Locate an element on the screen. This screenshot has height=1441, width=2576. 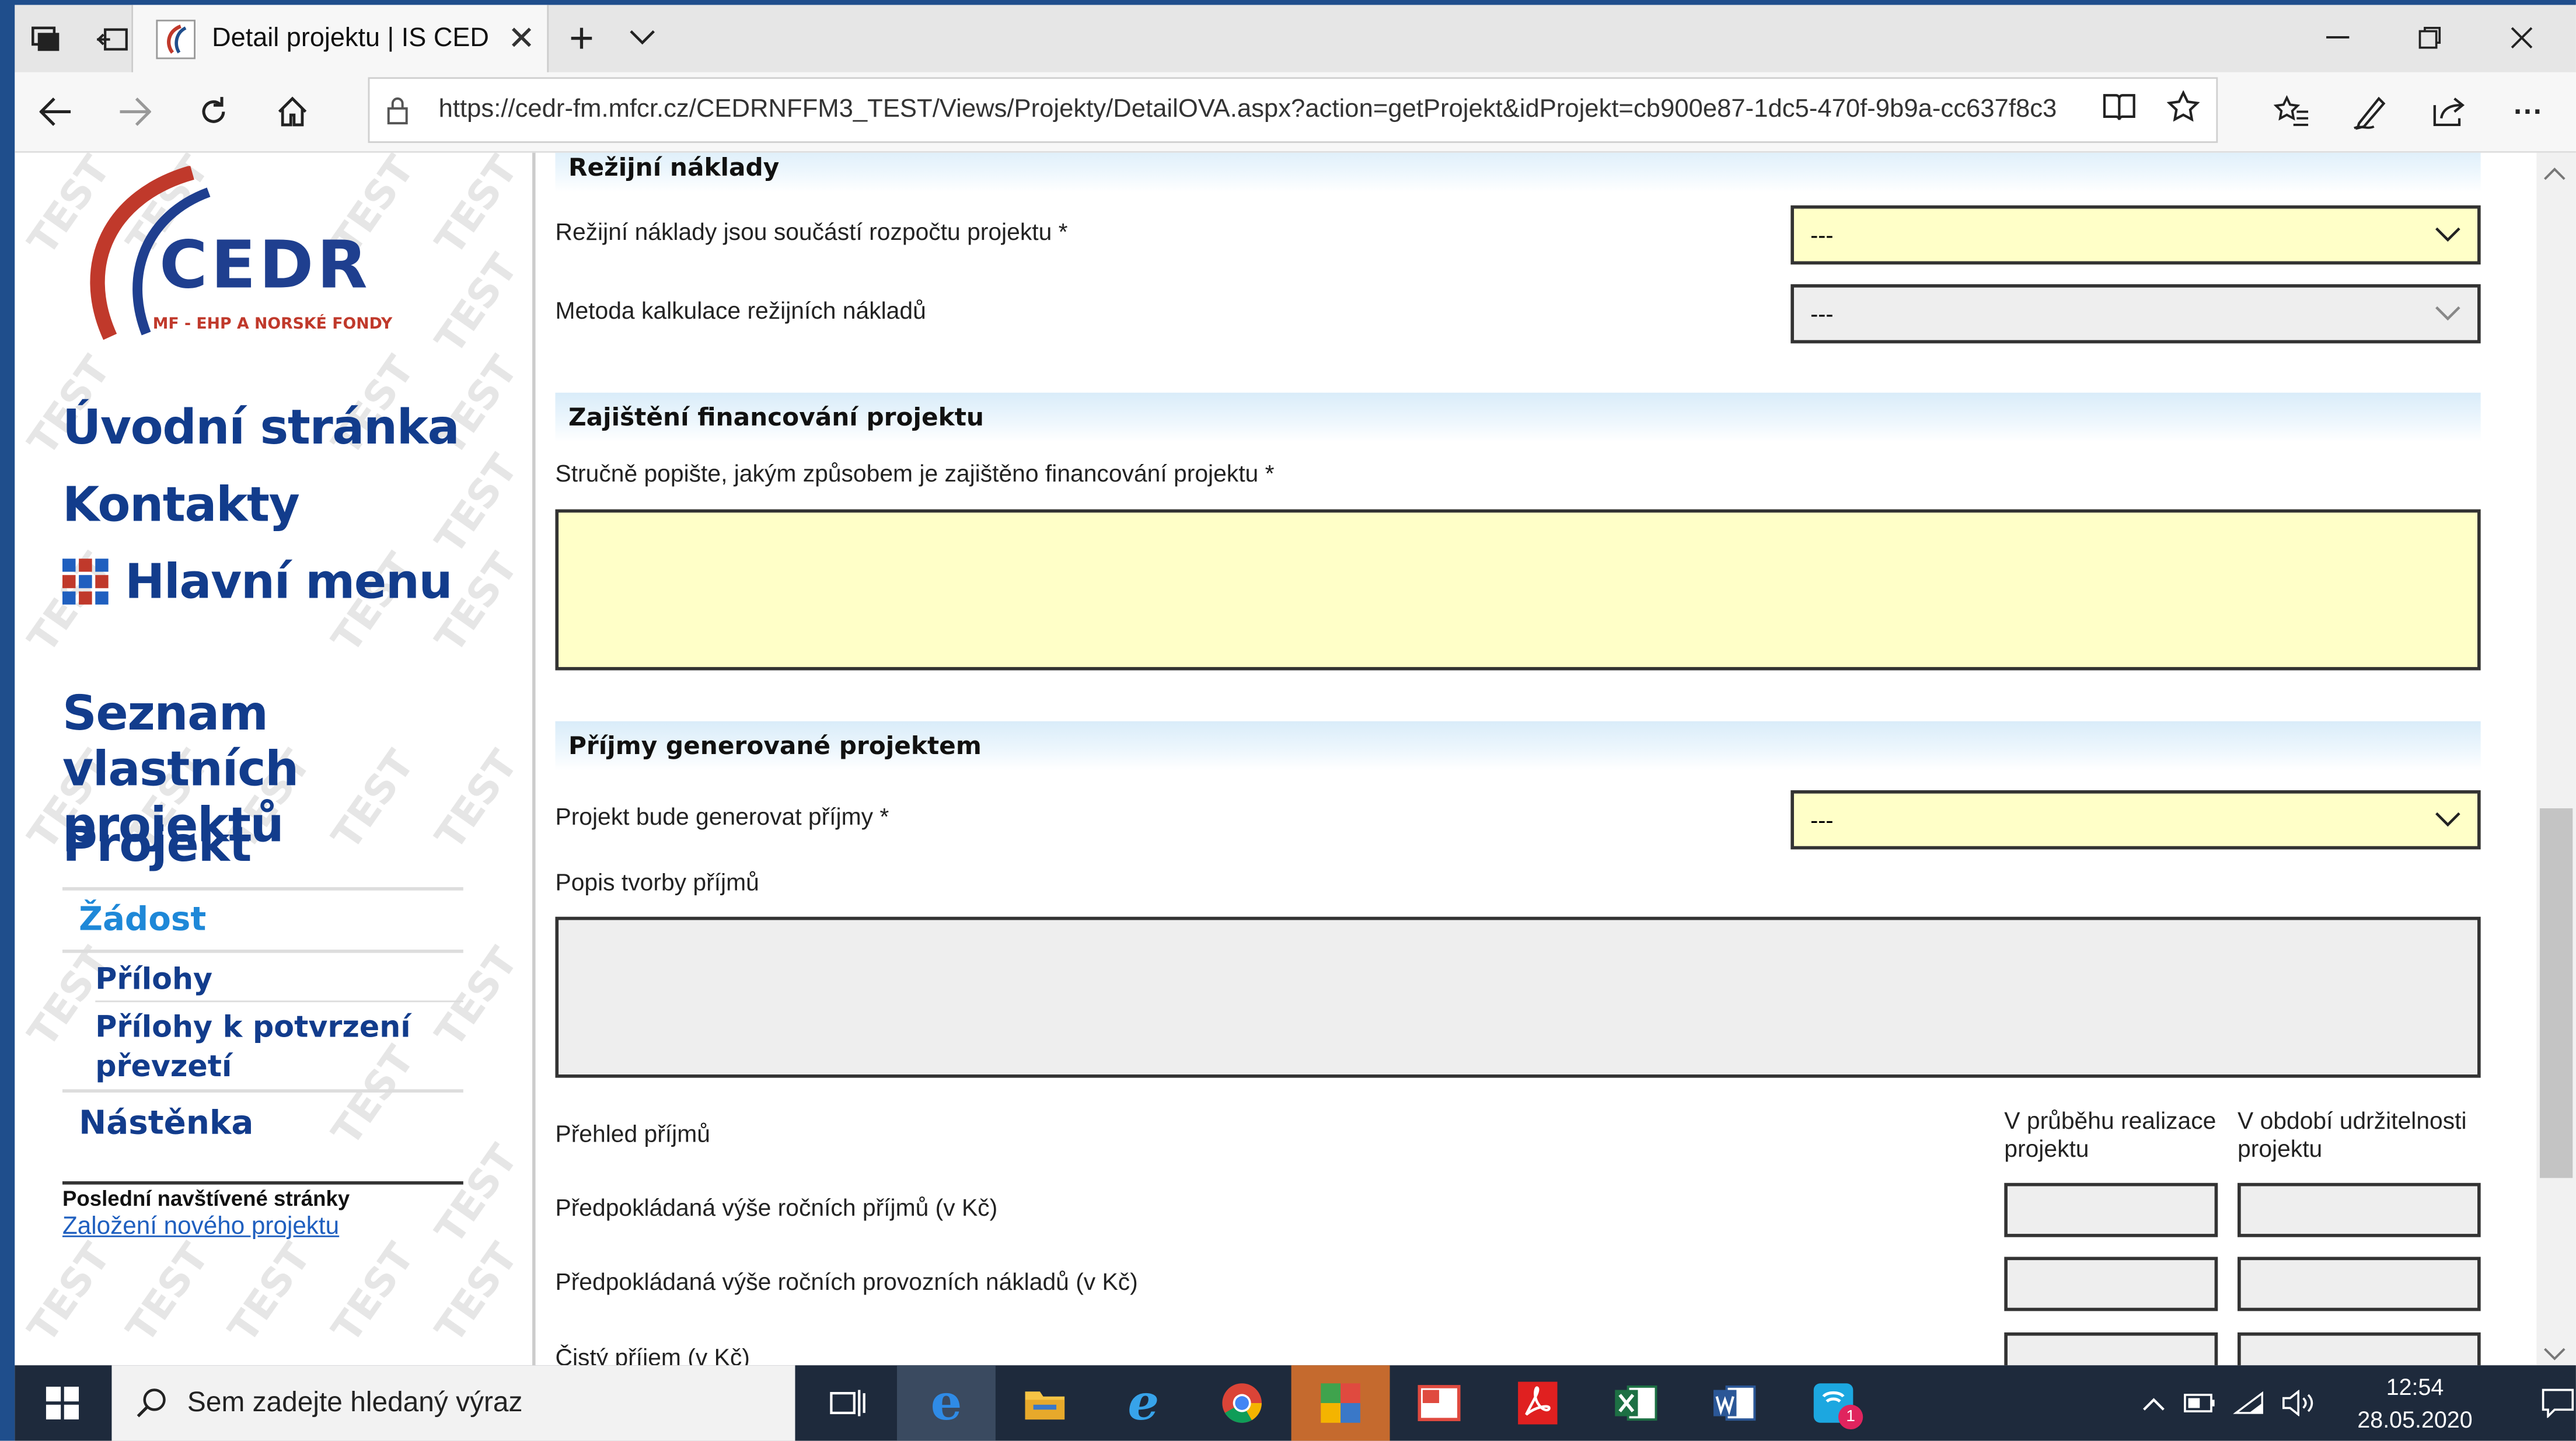
excel-icon is located at coordinates (1636, 1402).